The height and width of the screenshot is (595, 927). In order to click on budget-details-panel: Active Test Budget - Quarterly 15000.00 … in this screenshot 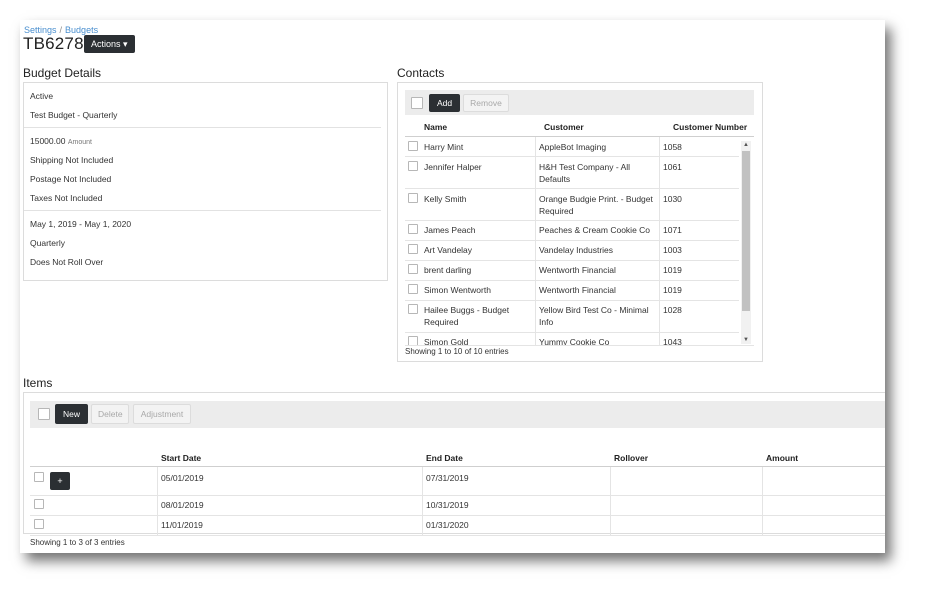, I will do `click(205, 181)`.